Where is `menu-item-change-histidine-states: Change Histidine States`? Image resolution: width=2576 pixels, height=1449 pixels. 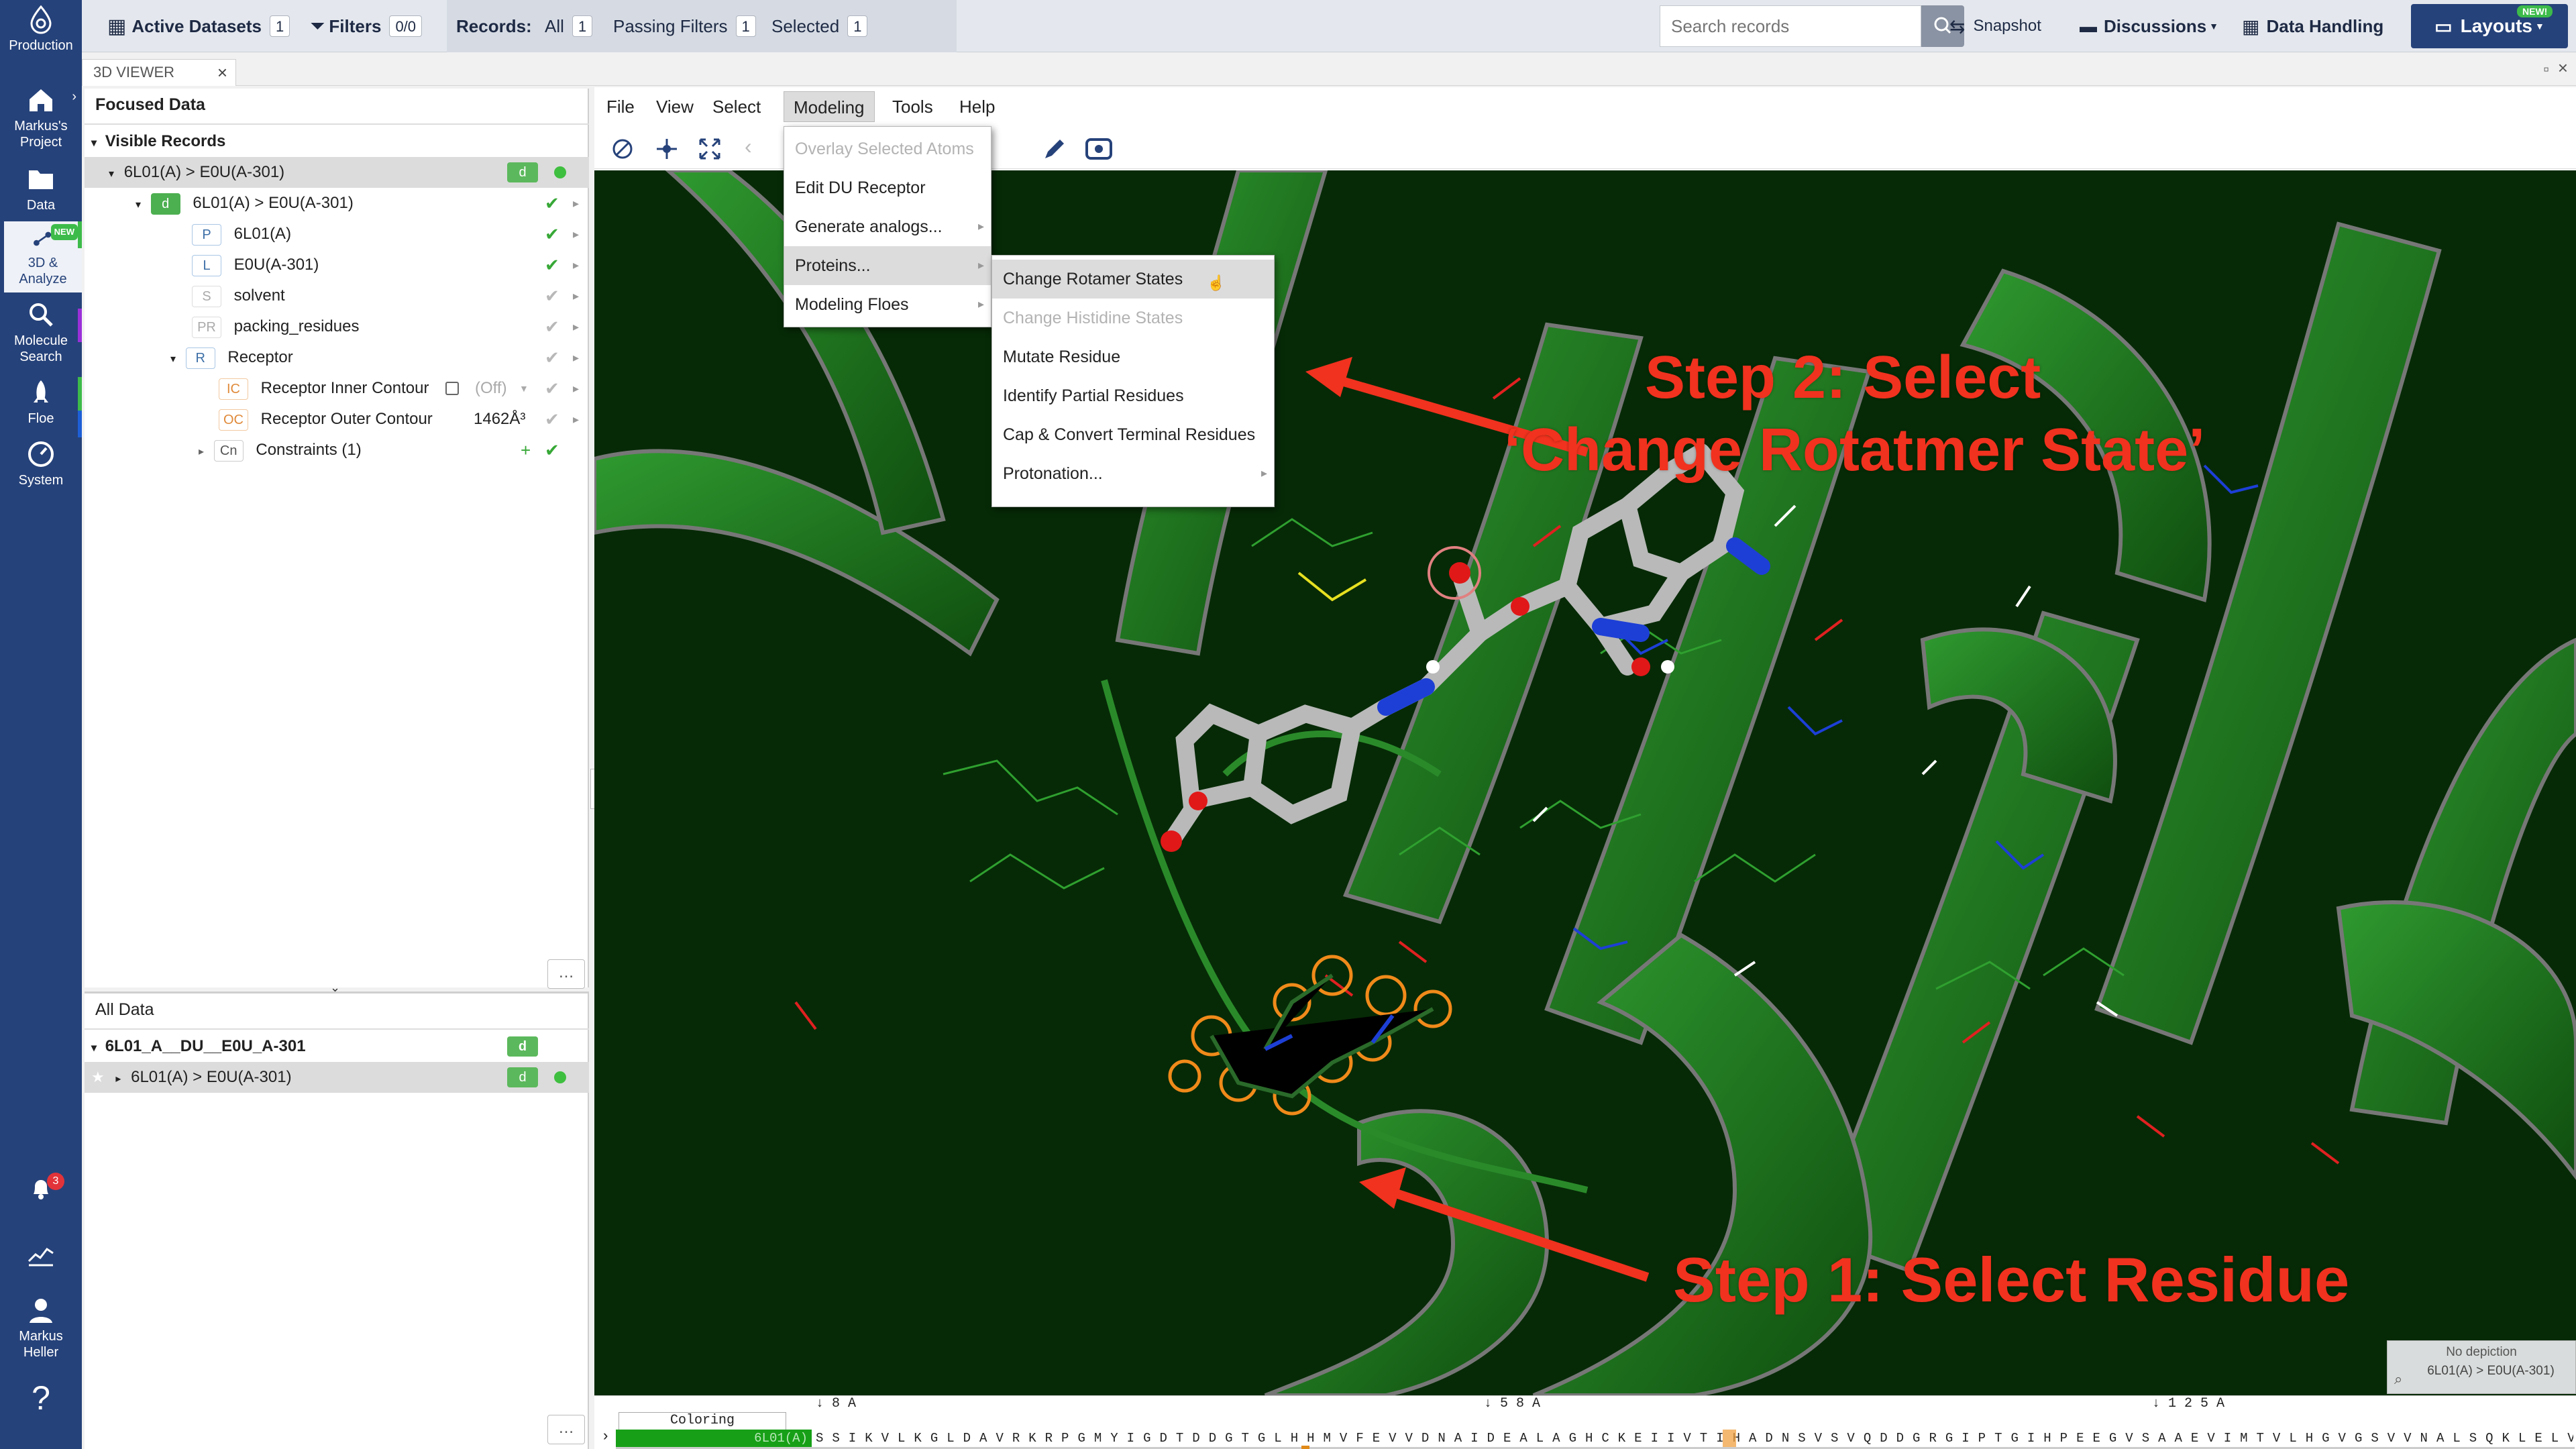 menu-item-change-histidine-states: Change Histidine States is located at coordinates (1133, 318).